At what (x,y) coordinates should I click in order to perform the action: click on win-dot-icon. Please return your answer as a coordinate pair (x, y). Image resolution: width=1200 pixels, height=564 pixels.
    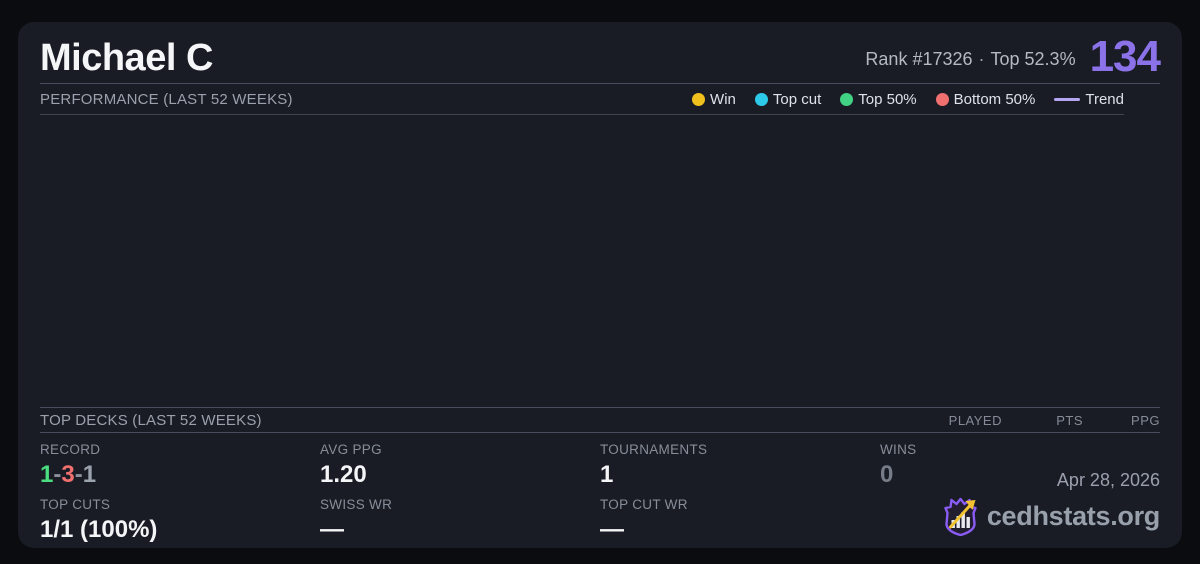
    Looking at the image, I should click on (699, 99).